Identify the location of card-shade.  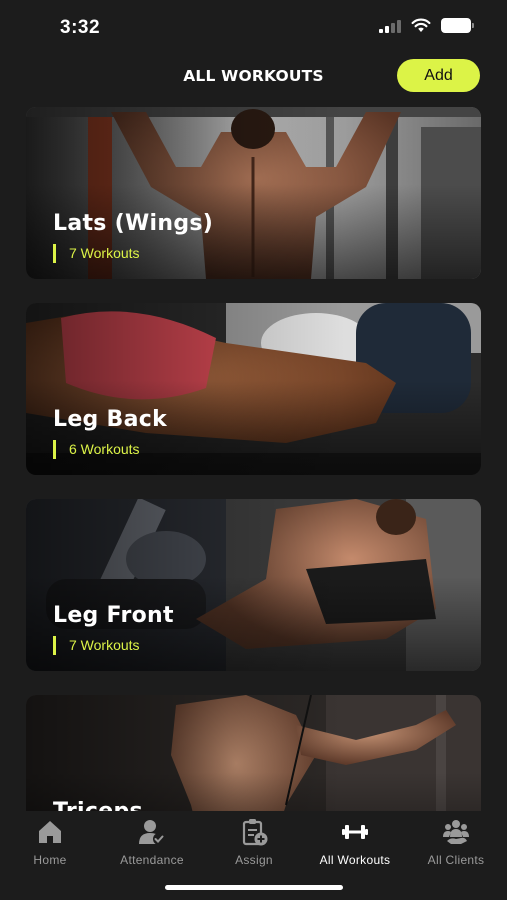
(253, 753).